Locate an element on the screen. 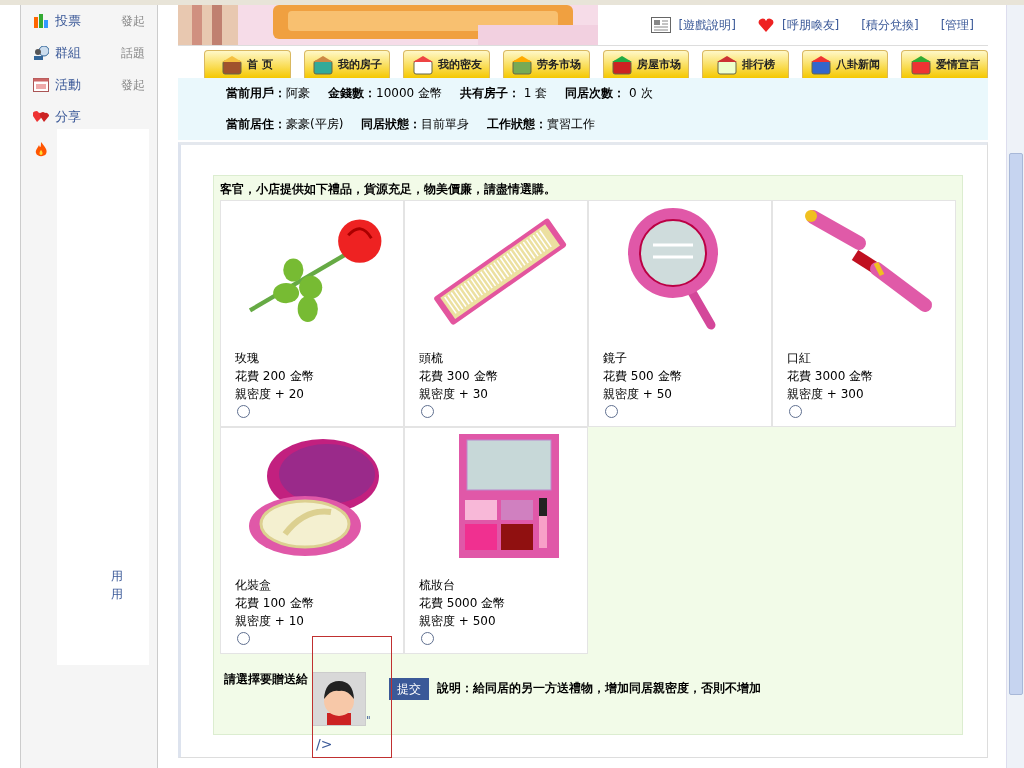 The image size is (1024, 768). nav-tab: 八卦新闻 is located at coordinates (845, 64).